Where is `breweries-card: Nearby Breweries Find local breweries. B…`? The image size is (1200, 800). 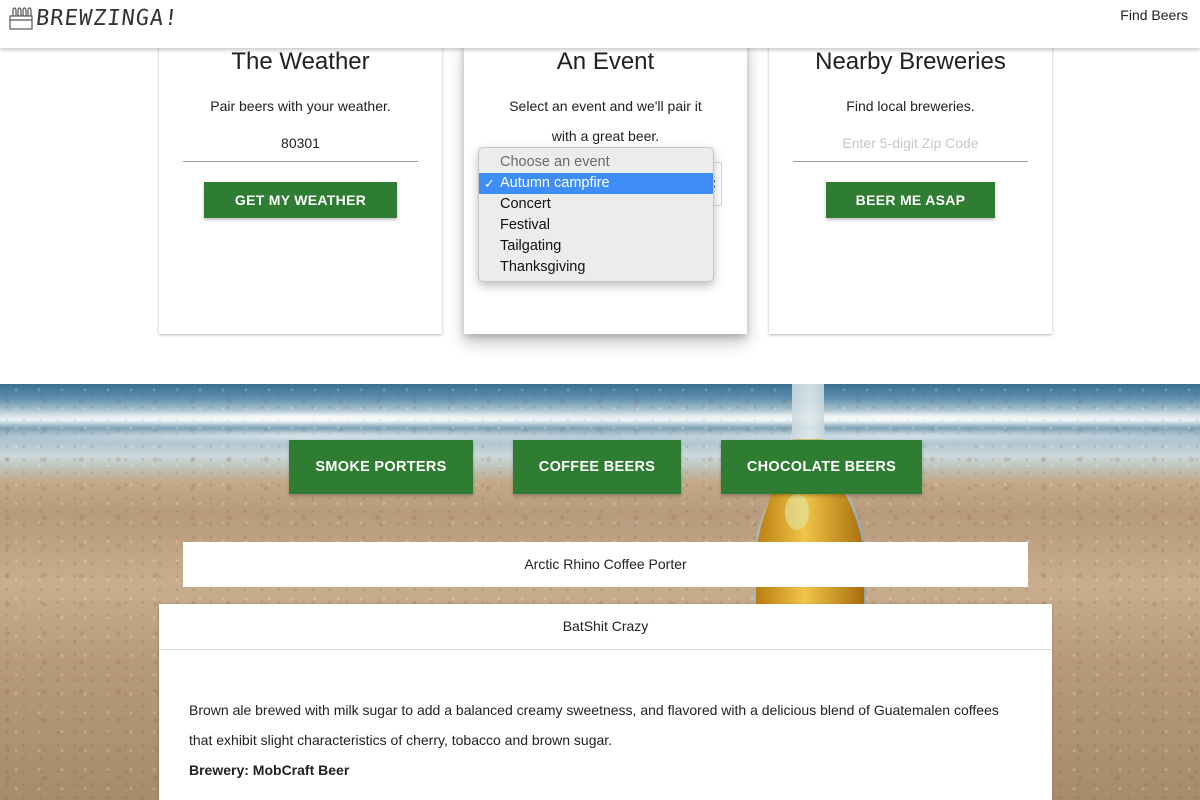 breweries-card: Nearby Breweries Find local breweries. B… is located at coordinates (910, 187).